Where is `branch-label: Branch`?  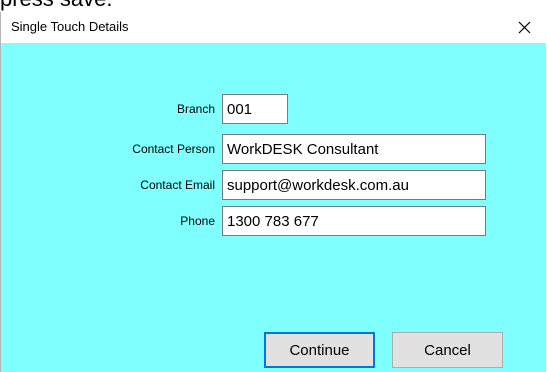 branch-label: Branch is located at coordinates (195, 109).